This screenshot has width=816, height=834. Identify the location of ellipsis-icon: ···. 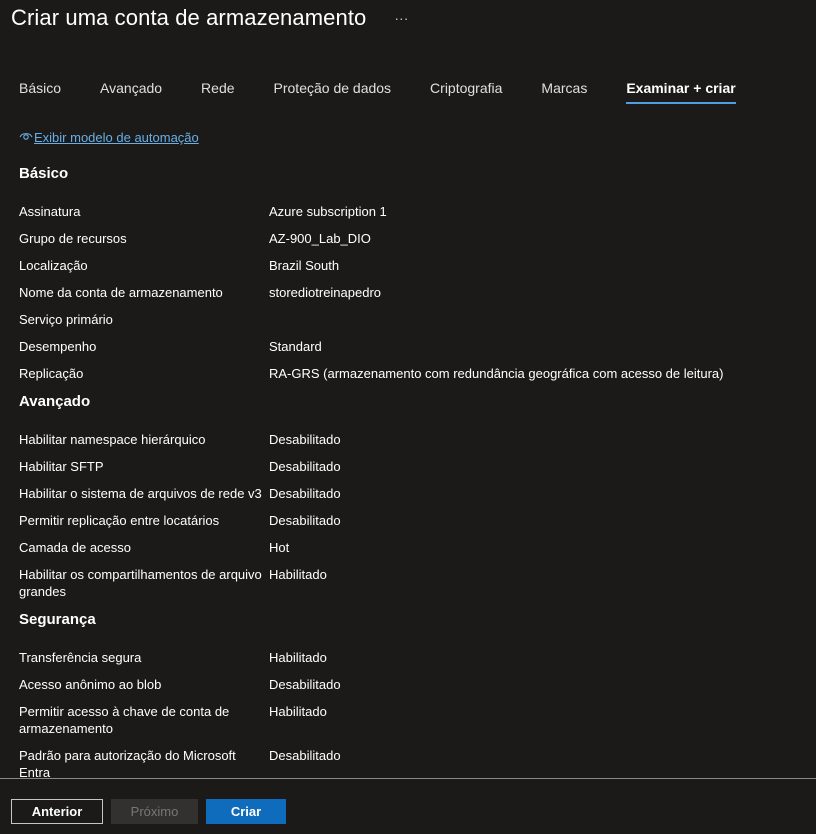
(401, 18).